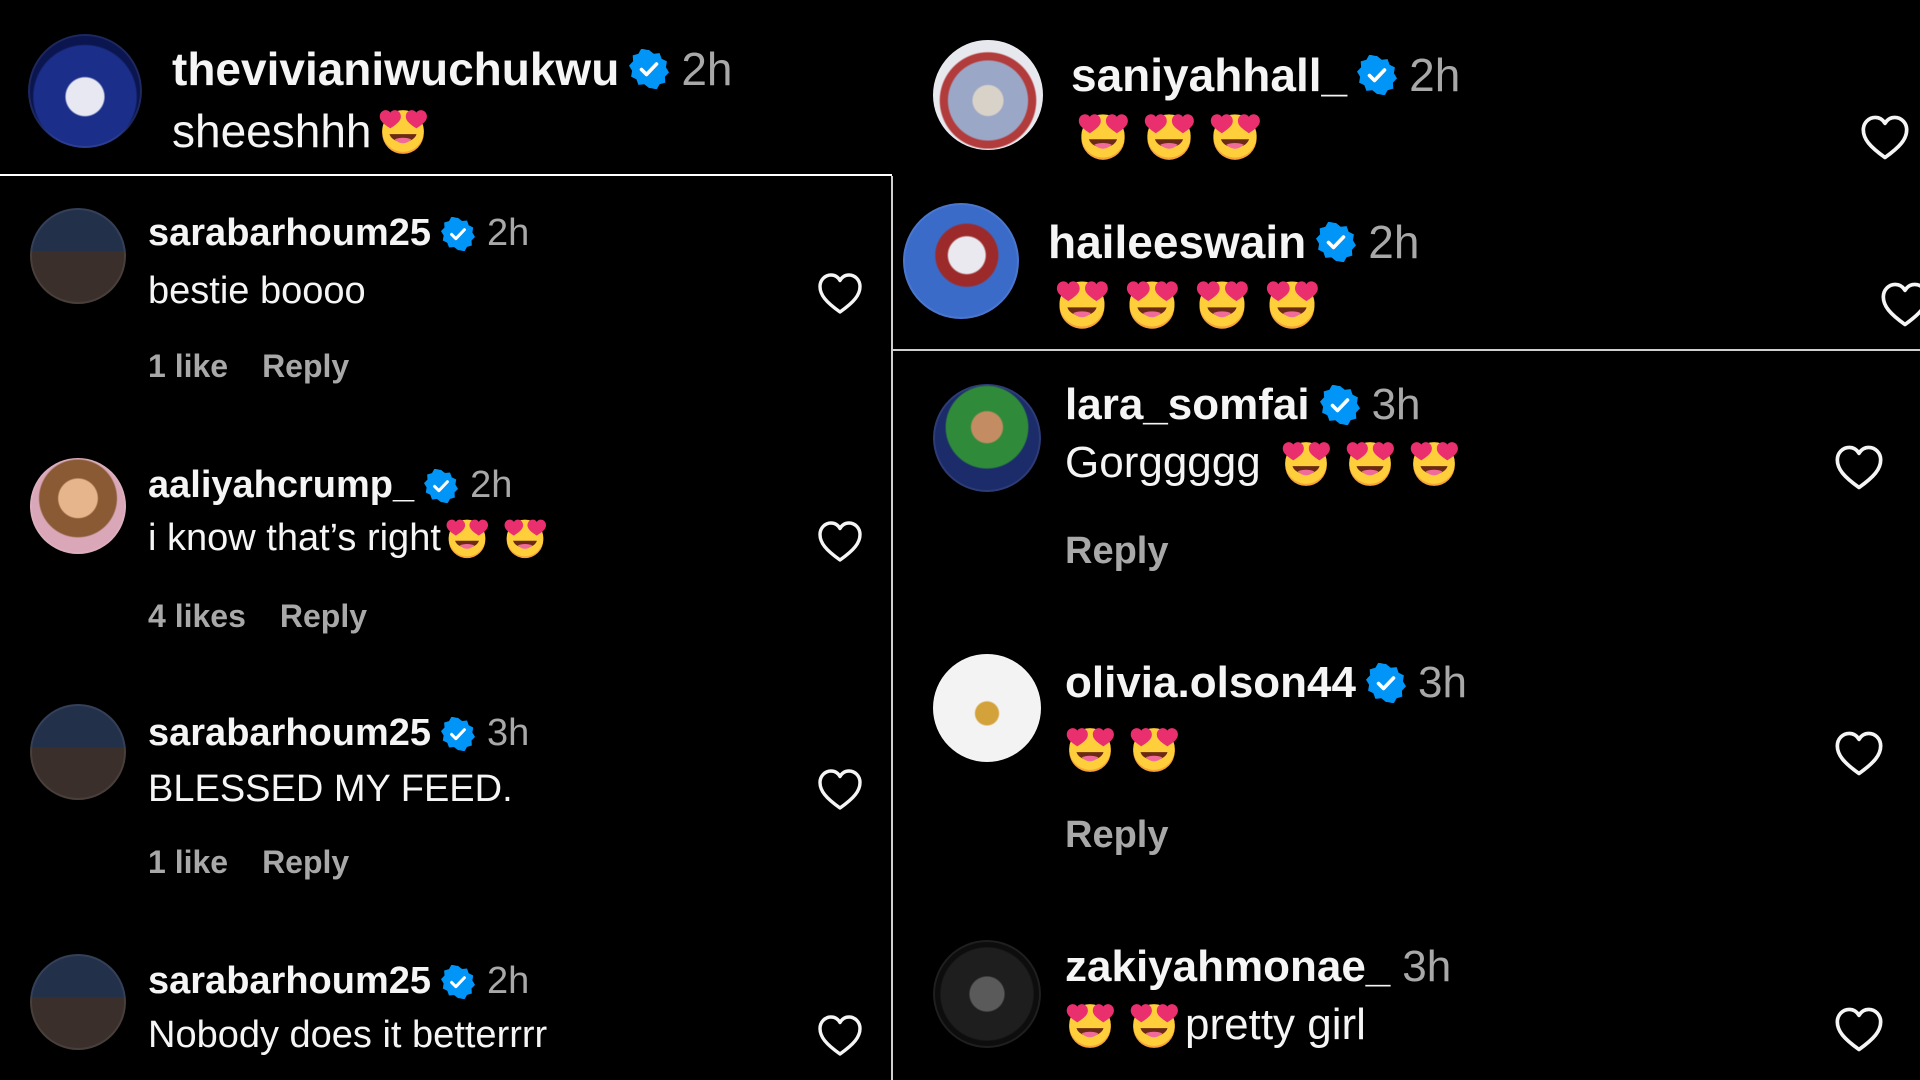  I want to click on top-comment: thevivianiwuchukwu 2h sheeshhh, so click(446, 87).